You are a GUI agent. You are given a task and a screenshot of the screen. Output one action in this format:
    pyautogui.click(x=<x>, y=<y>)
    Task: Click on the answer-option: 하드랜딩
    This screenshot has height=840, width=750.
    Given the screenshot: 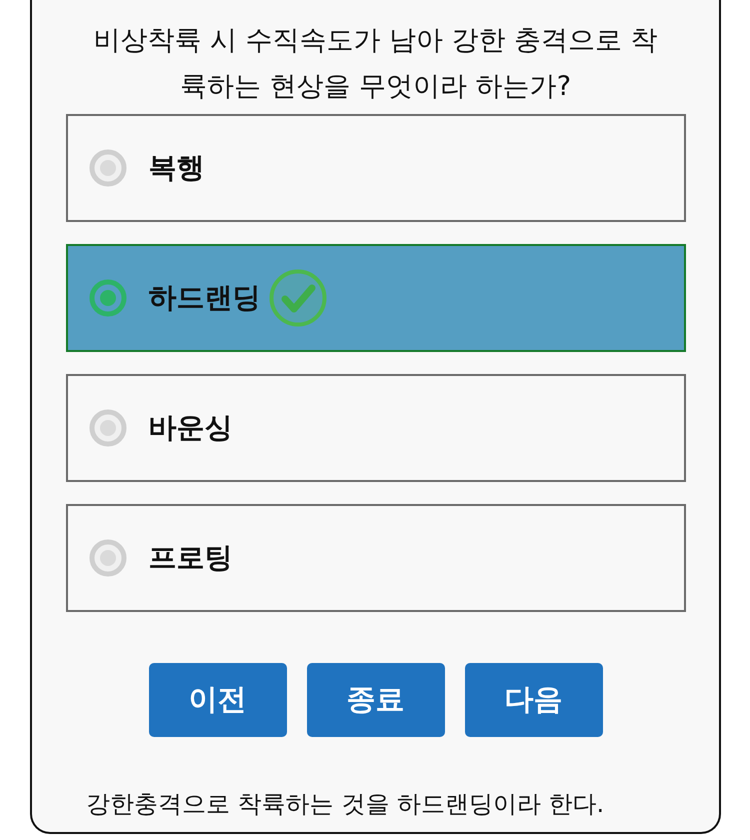 What is the action you would take?
    pyautogui.click(x=376, y=298)
    